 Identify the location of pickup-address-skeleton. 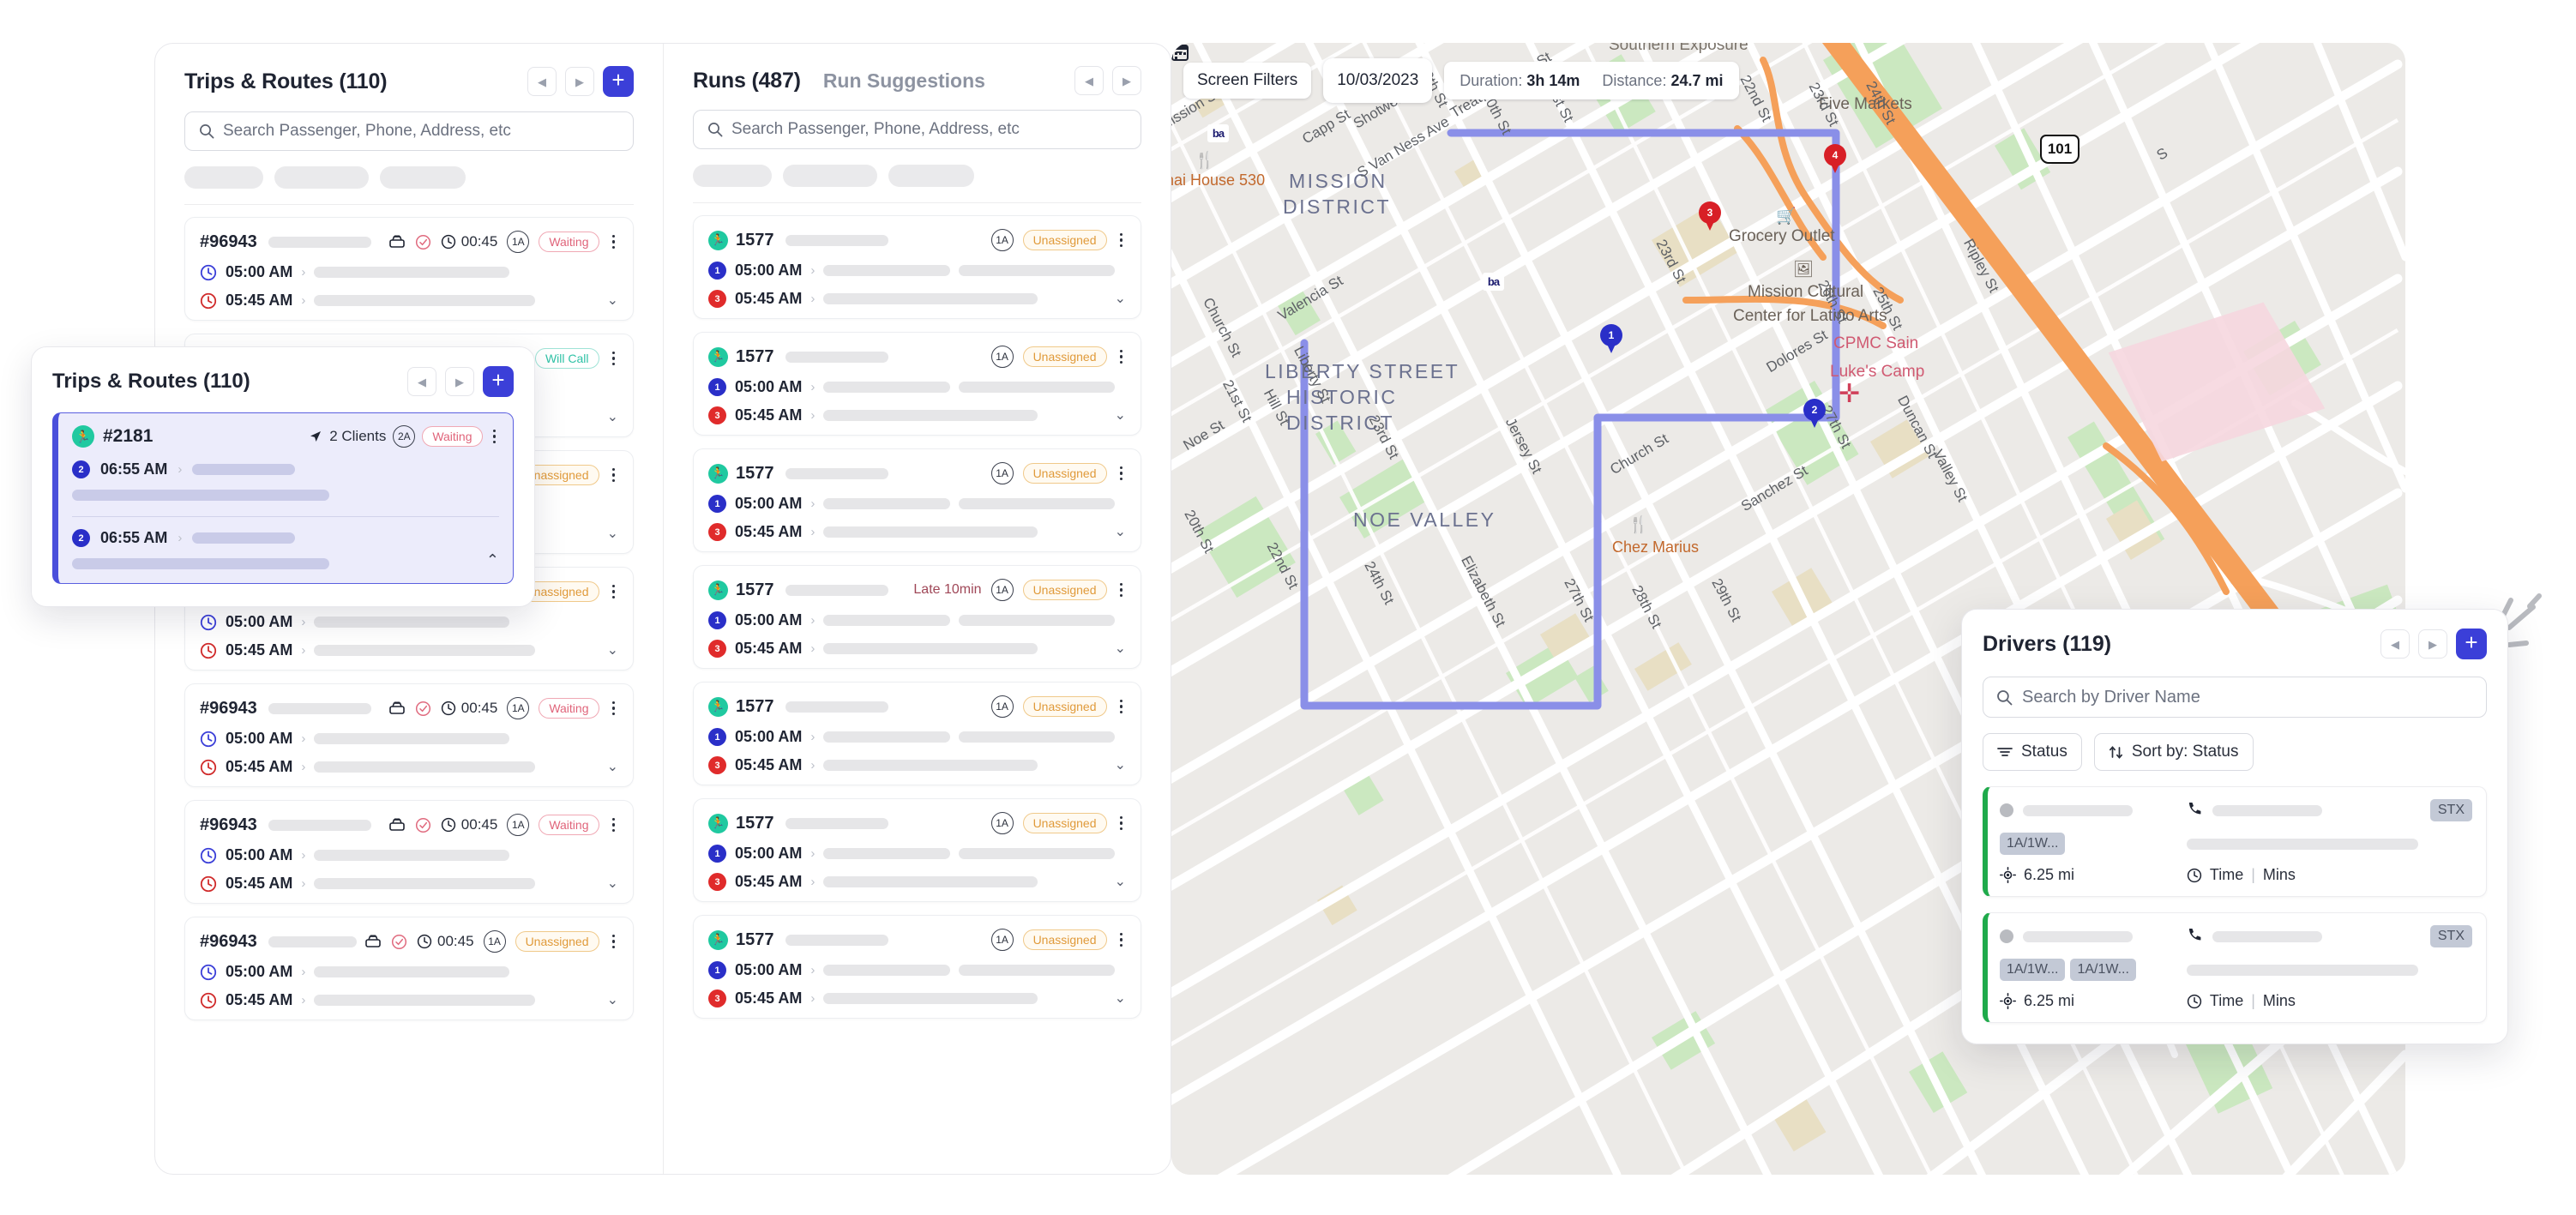
(412, 738).